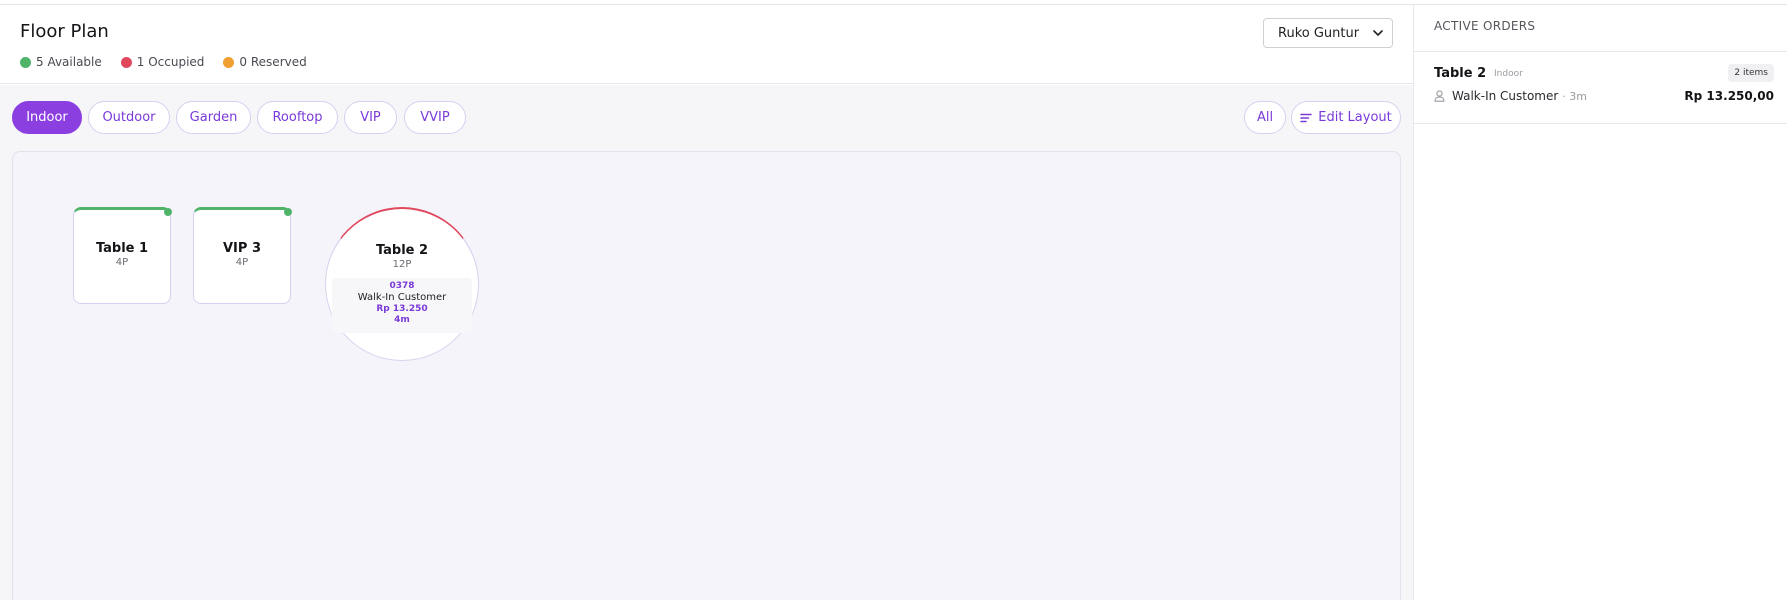 Image resolution: width=1787 pixels, height=600 pixels. I want to click on area-tab-vip: VIP, so click(370, 117).